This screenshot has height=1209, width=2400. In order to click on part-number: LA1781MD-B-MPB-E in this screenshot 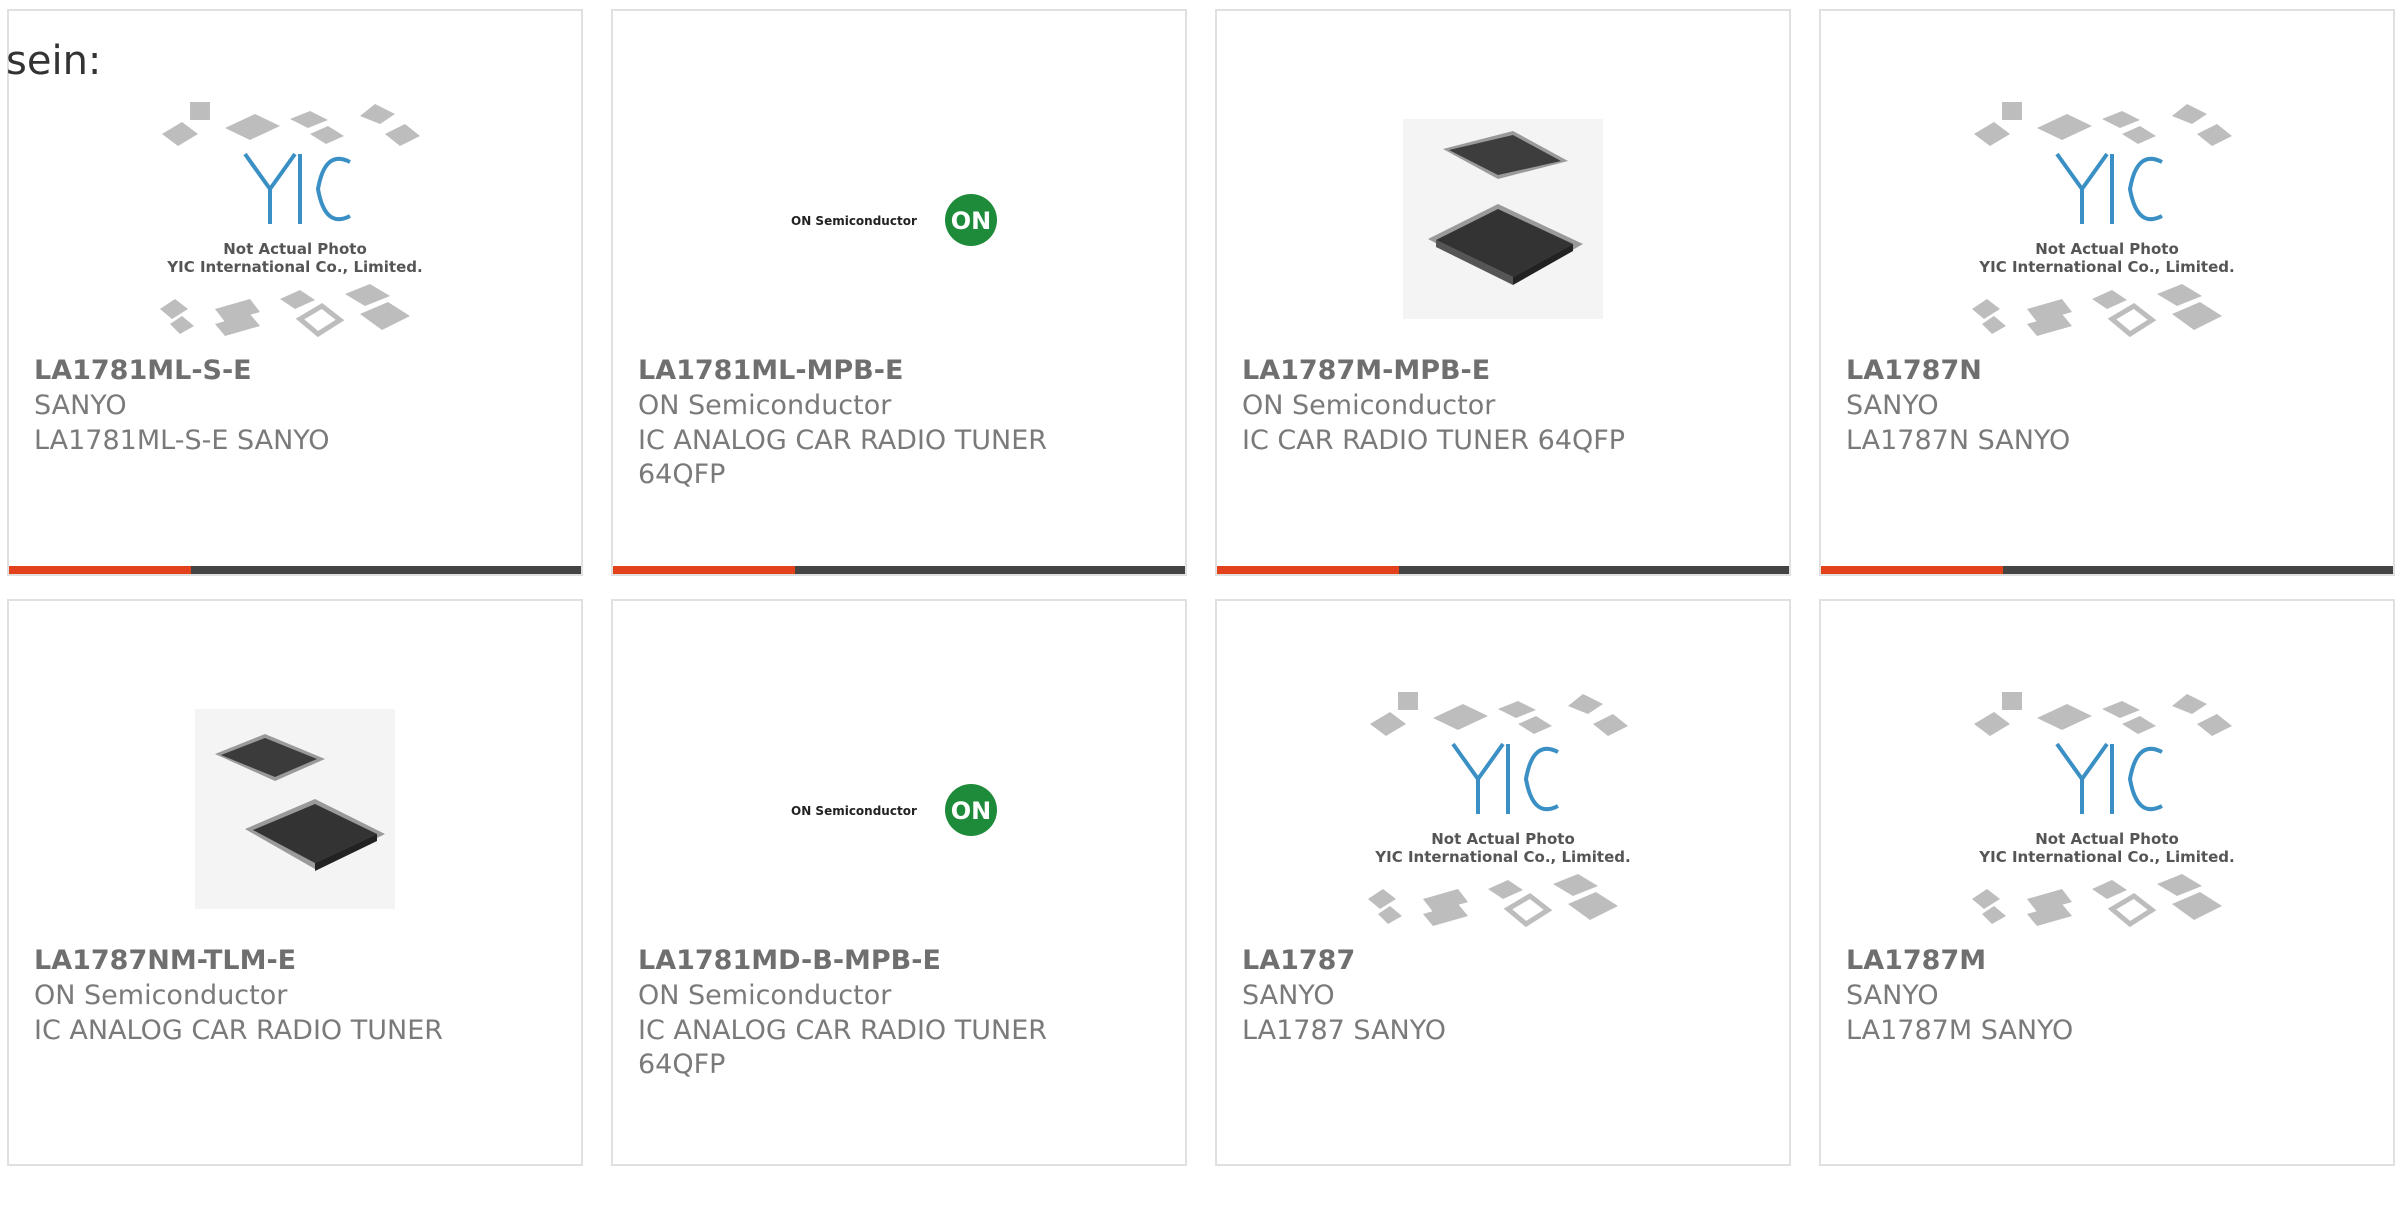, I will do `click(789, 960)`.